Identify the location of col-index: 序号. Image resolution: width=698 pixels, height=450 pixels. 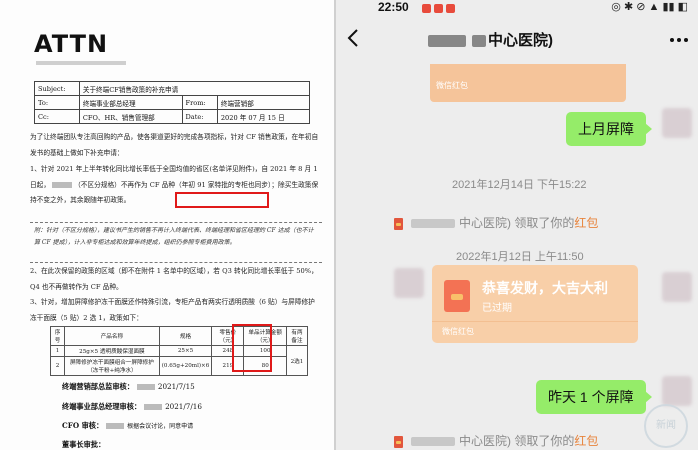
(57, 336).